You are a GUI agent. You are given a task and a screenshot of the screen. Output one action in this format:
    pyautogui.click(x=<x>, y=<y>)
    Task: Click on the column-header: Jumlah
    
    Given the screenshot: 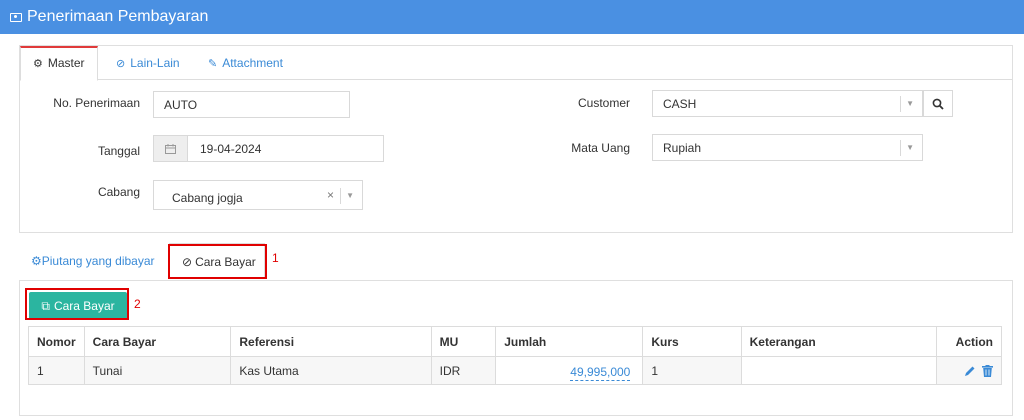 What is the action you would take?
    pyautogui.click(x=569, y=341)
    